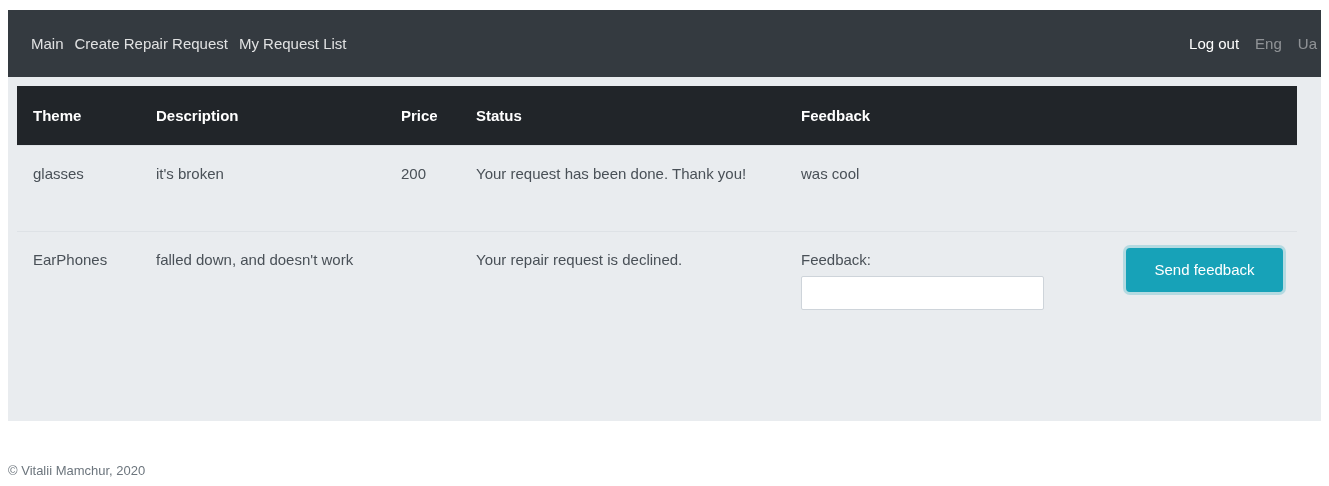  I want to click on column-header: Price, so click(422, 115).